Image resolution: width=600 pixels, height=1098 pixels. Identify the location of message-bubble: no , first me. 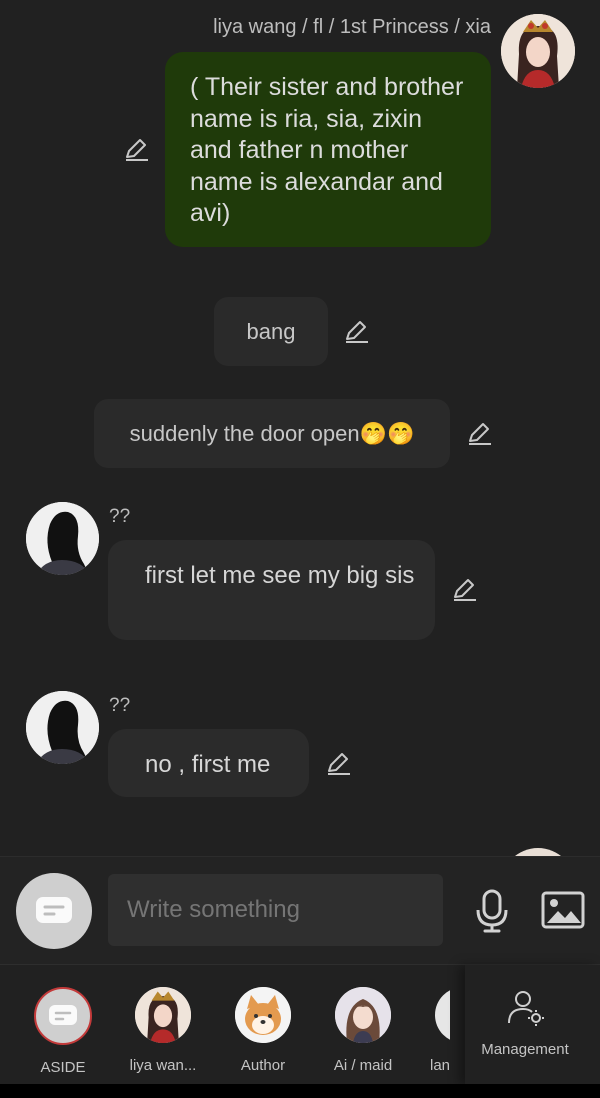
(208, 763).